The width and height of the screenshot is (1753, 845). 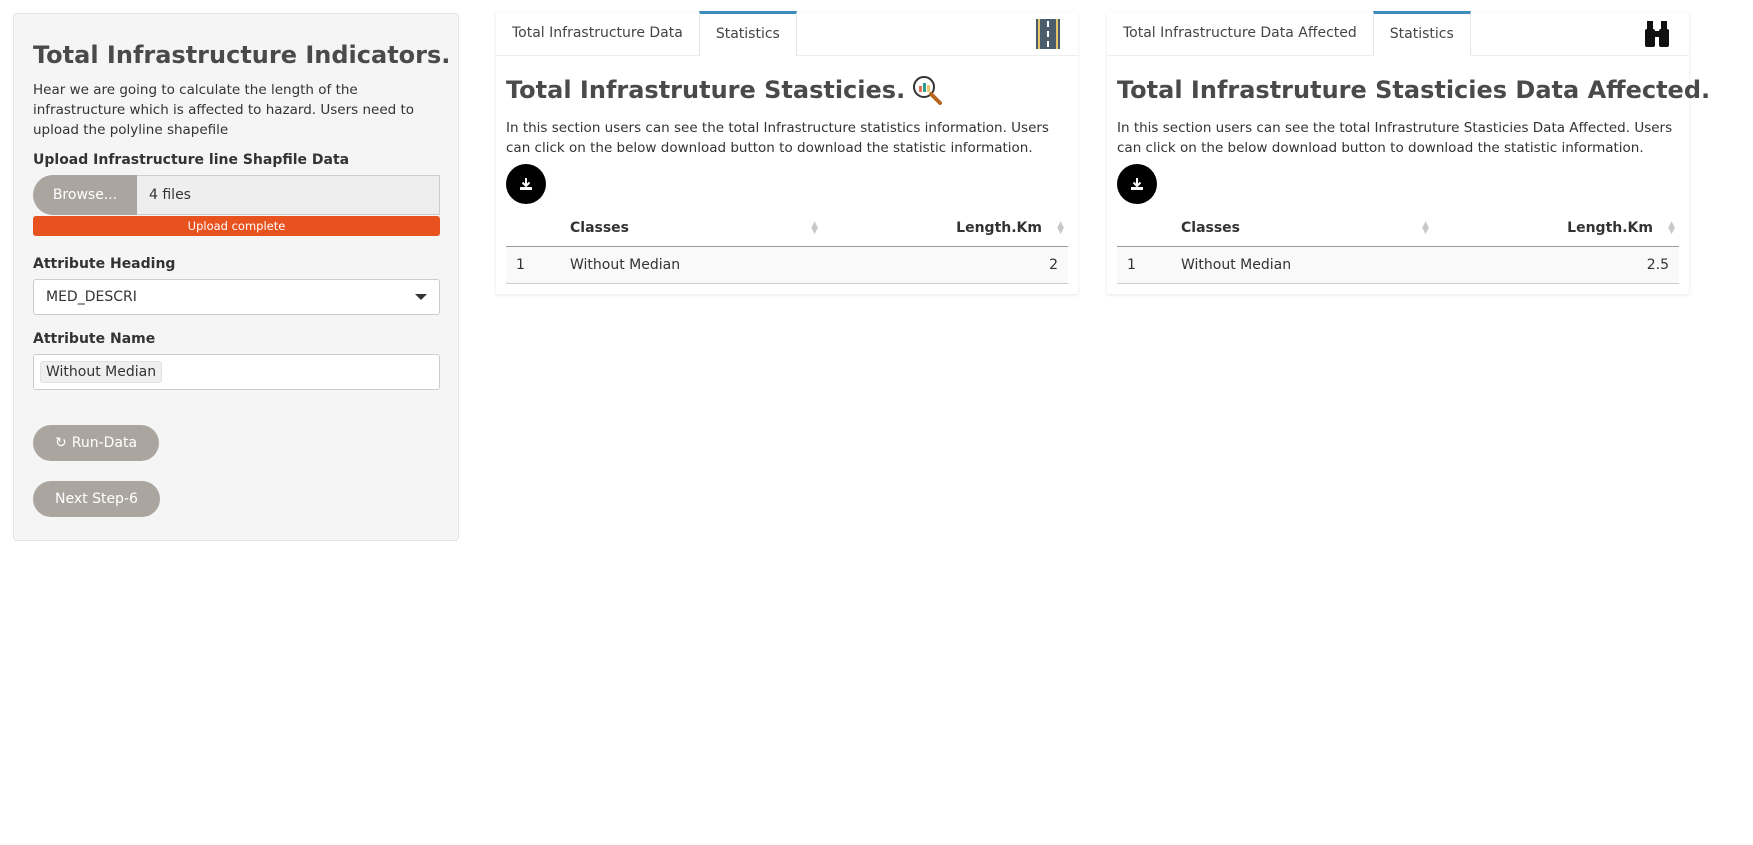 I want to click on upload-progress-bar: Upload complete, so click(x=236, y=226).